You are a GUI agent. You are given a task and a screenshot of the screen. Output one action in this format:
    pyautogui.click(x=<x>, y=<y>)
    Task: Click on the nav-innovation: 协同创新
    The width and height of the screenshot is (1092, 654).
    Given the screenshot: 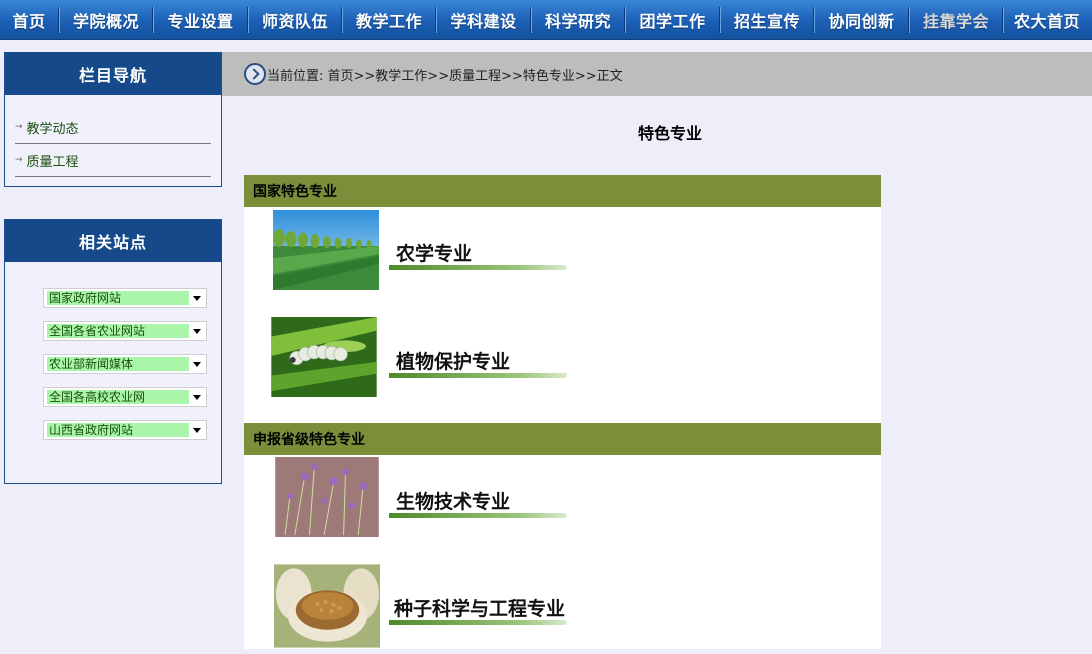 What is the action you would take?
    pyautogui.click(x=861, y=20)
    